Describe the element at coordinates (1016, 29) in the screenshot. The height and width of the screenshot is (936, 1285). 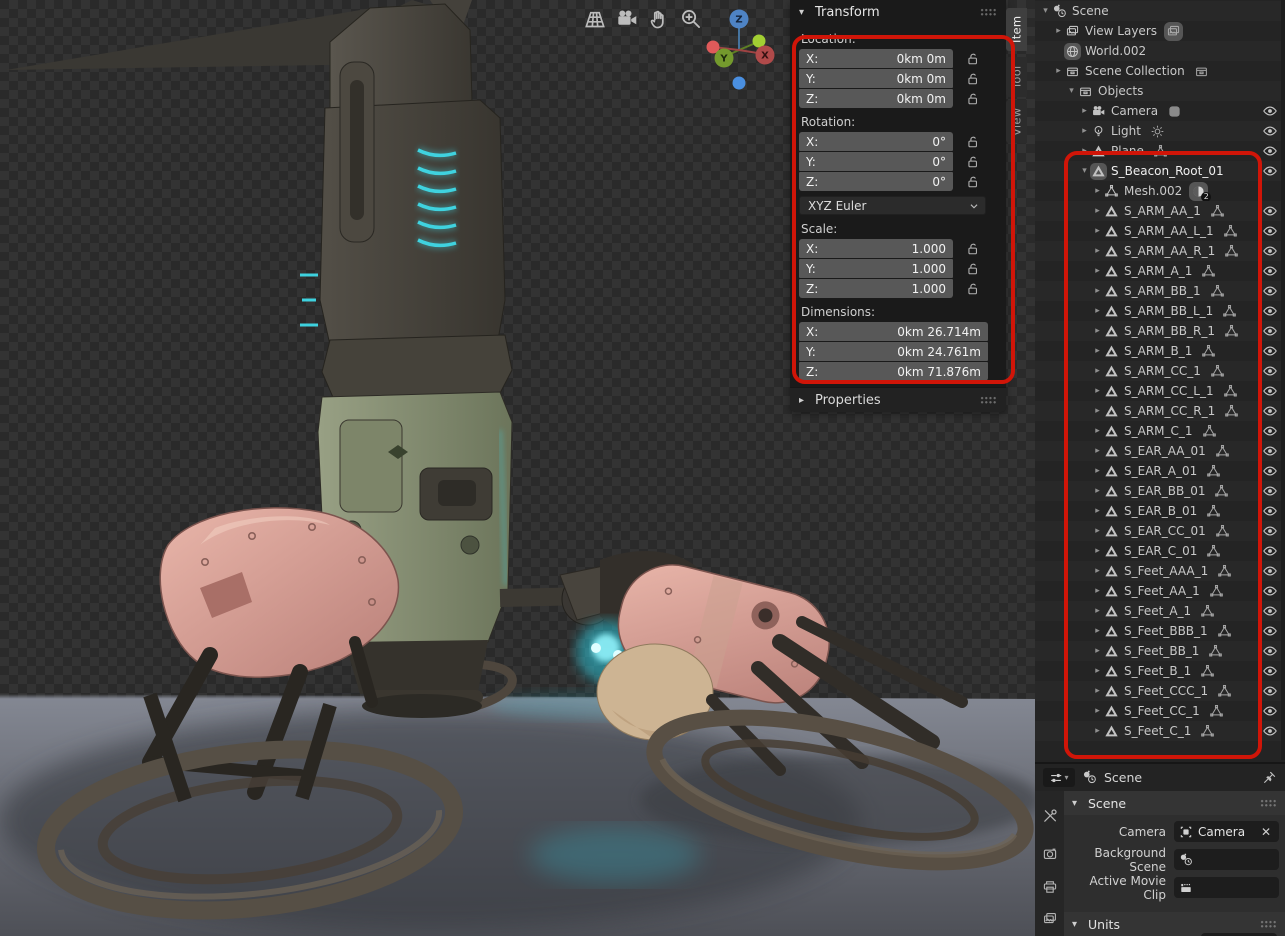
I see `sidebar-tab-item: Item` at that location.